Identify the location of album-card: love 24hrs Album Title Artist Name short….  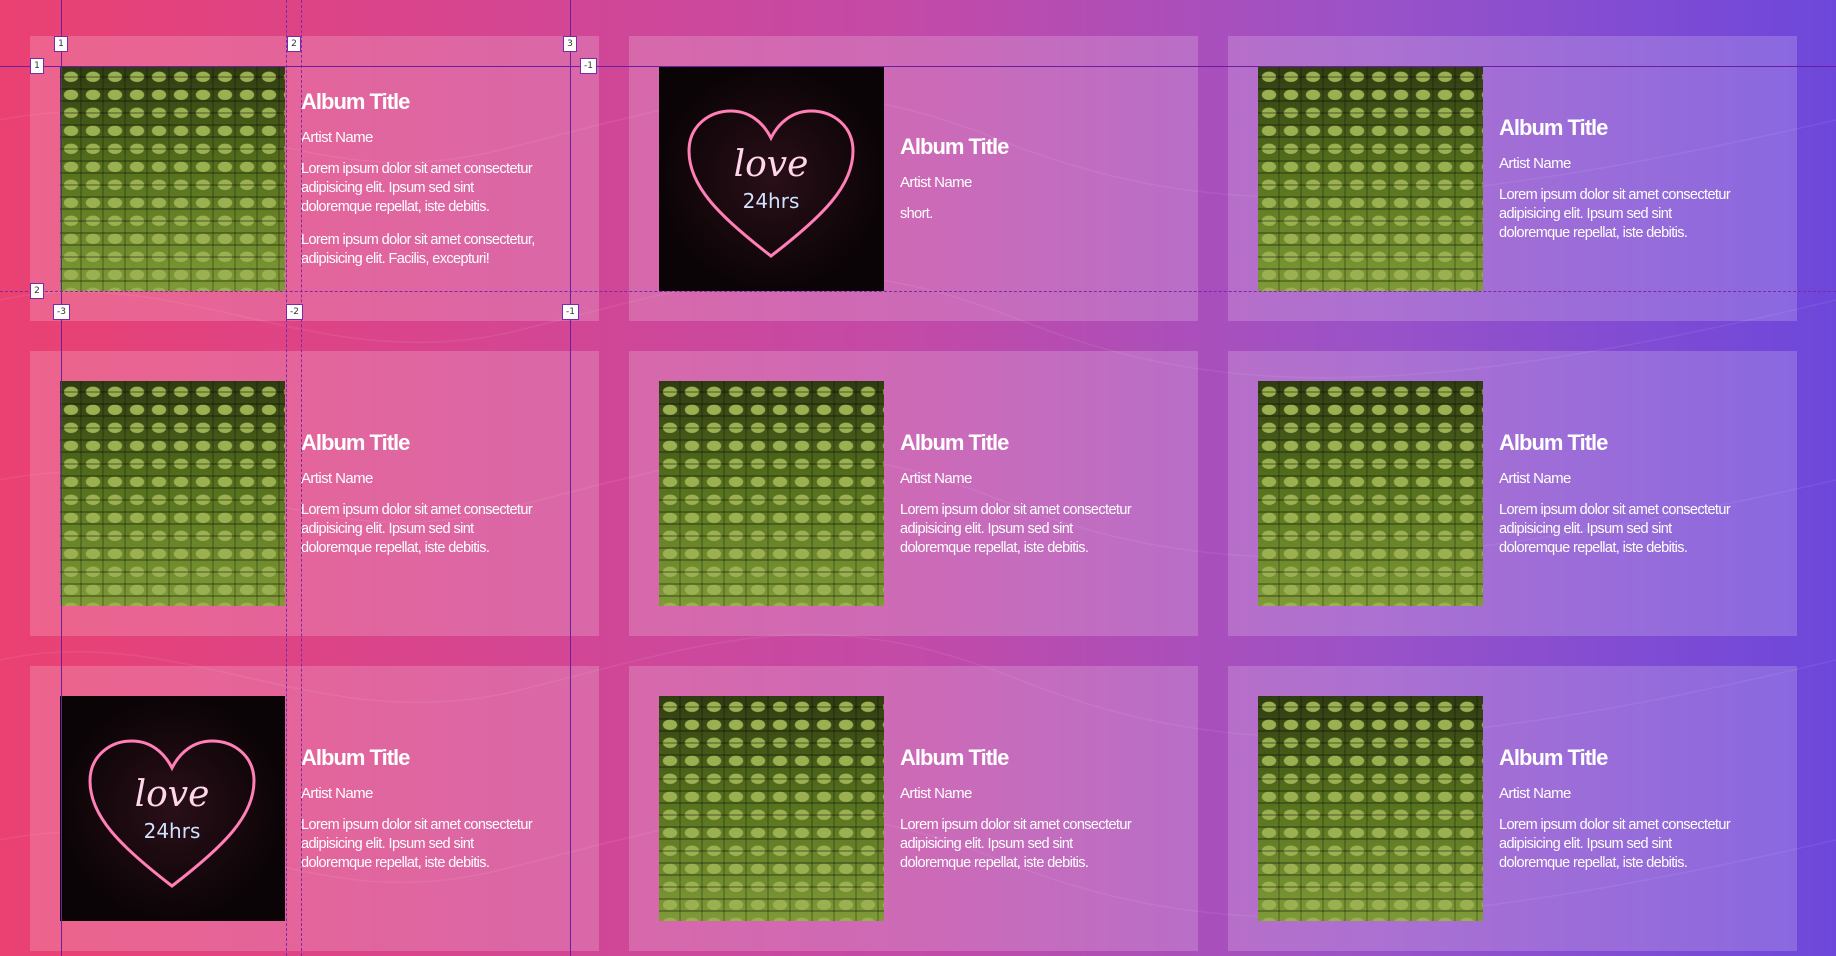
(913, 178).